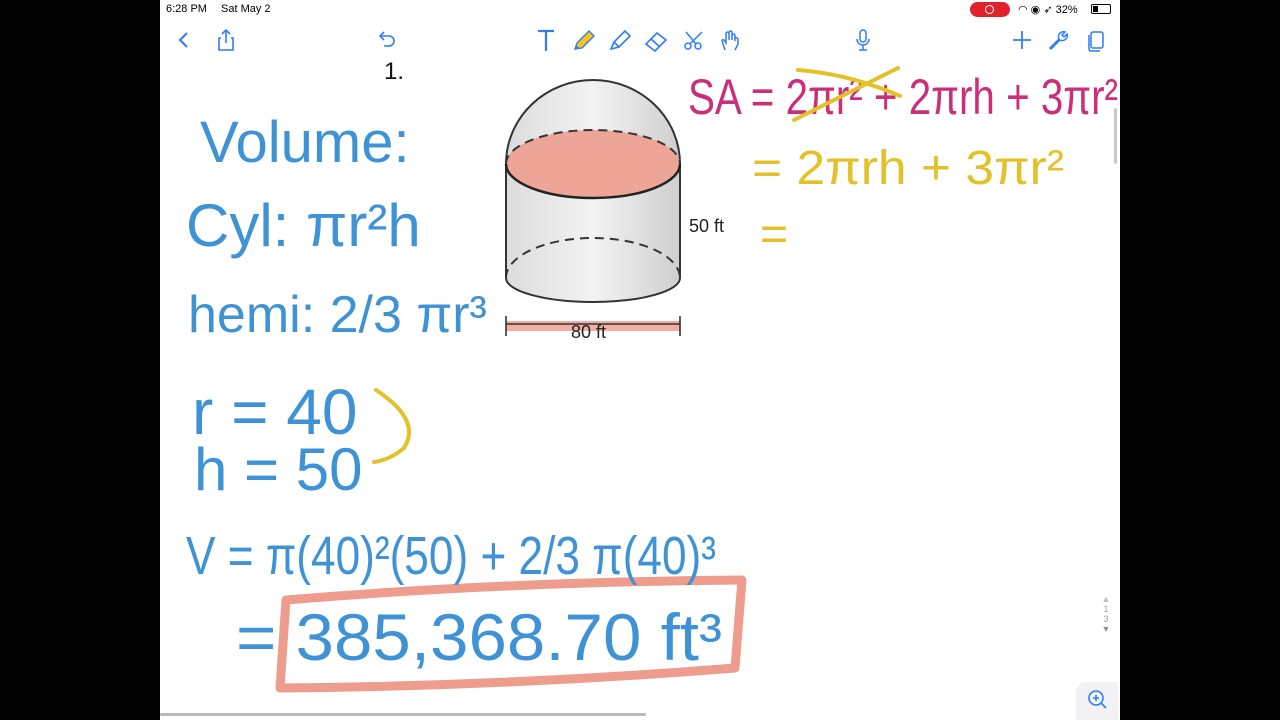 Image resolution: width=1280 pixels, height=720 pixels. What do you see at coordinates (305, 142) in the screenshot?
I see `volume-title: Volume:` at bounding box center [305, 142].